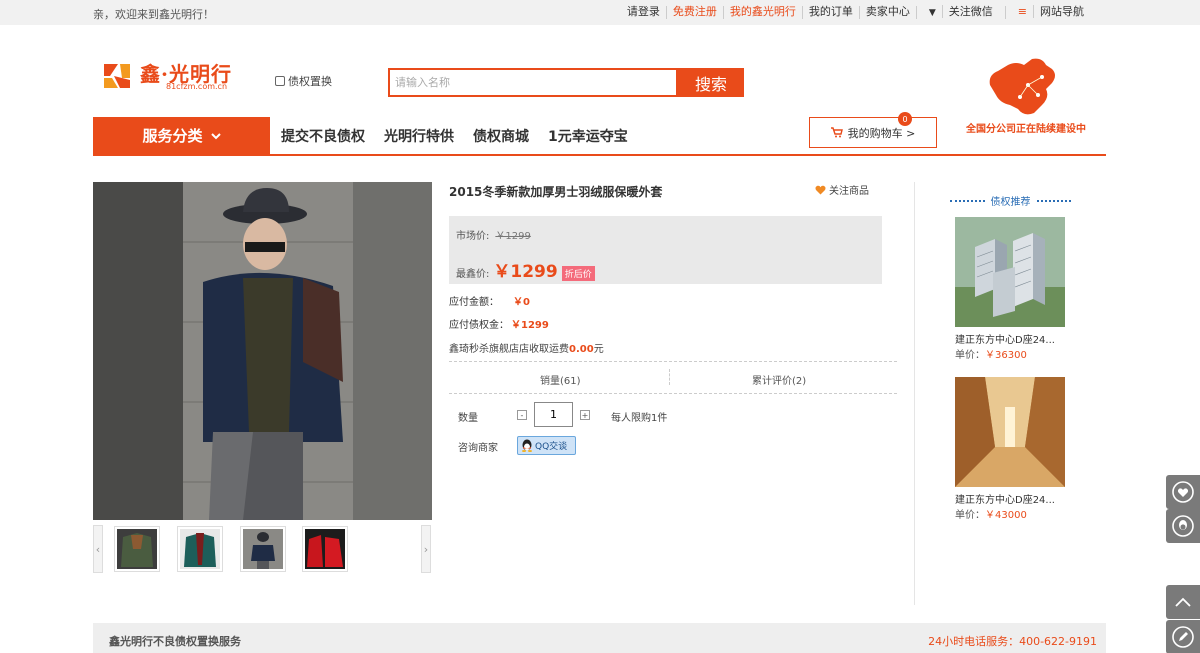  I want to click on thumb-prev-icon: ‹, so click(98, 549).